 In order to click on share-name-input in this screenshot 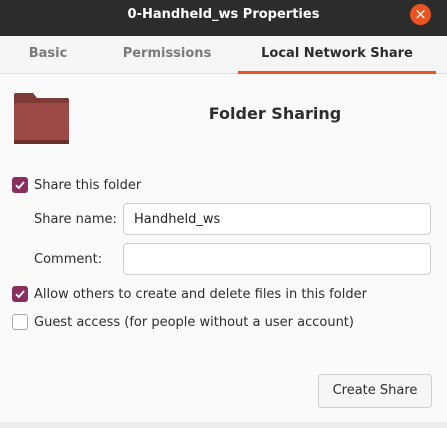, I will do `click(277, 219)`.